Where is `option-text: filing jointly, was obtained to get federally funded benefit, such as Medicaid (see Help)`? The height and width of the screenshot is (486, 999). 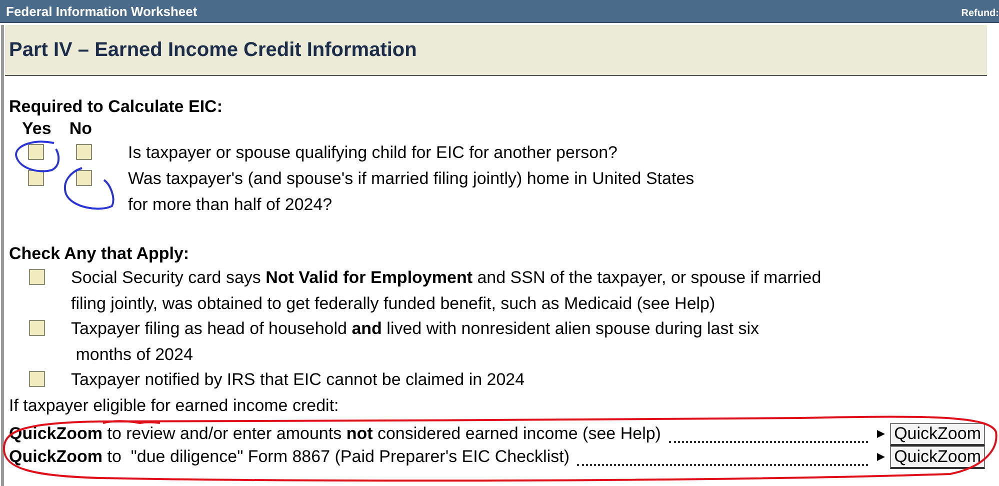 option-text: filing jointly, was obtained to get federally funded benefit, such as Medicaid (see Help) is located at coordinates (393, 303).